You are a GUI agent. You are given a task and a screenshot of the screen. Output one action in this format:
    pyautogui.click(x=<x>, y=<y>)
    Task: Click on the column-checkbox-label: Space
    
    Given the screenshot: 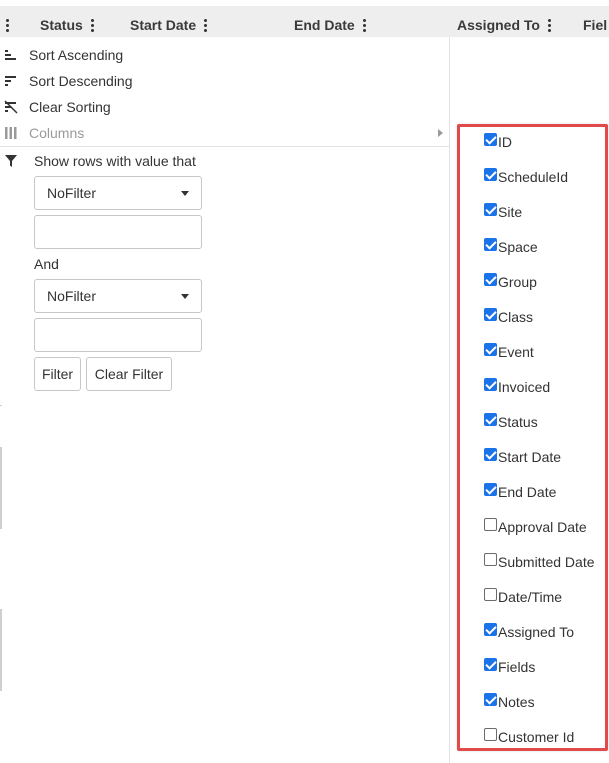 What is the action you would take?
    pyautogui.click(x=518, y=247)
    